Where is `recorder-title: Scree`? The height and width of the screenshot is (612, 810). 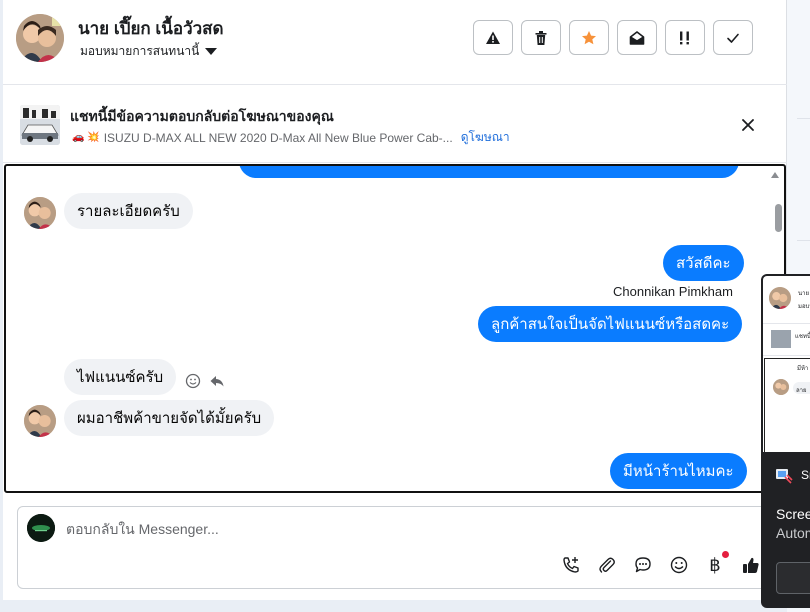 recorder-title: Scree is located at coordinates (793, 514).